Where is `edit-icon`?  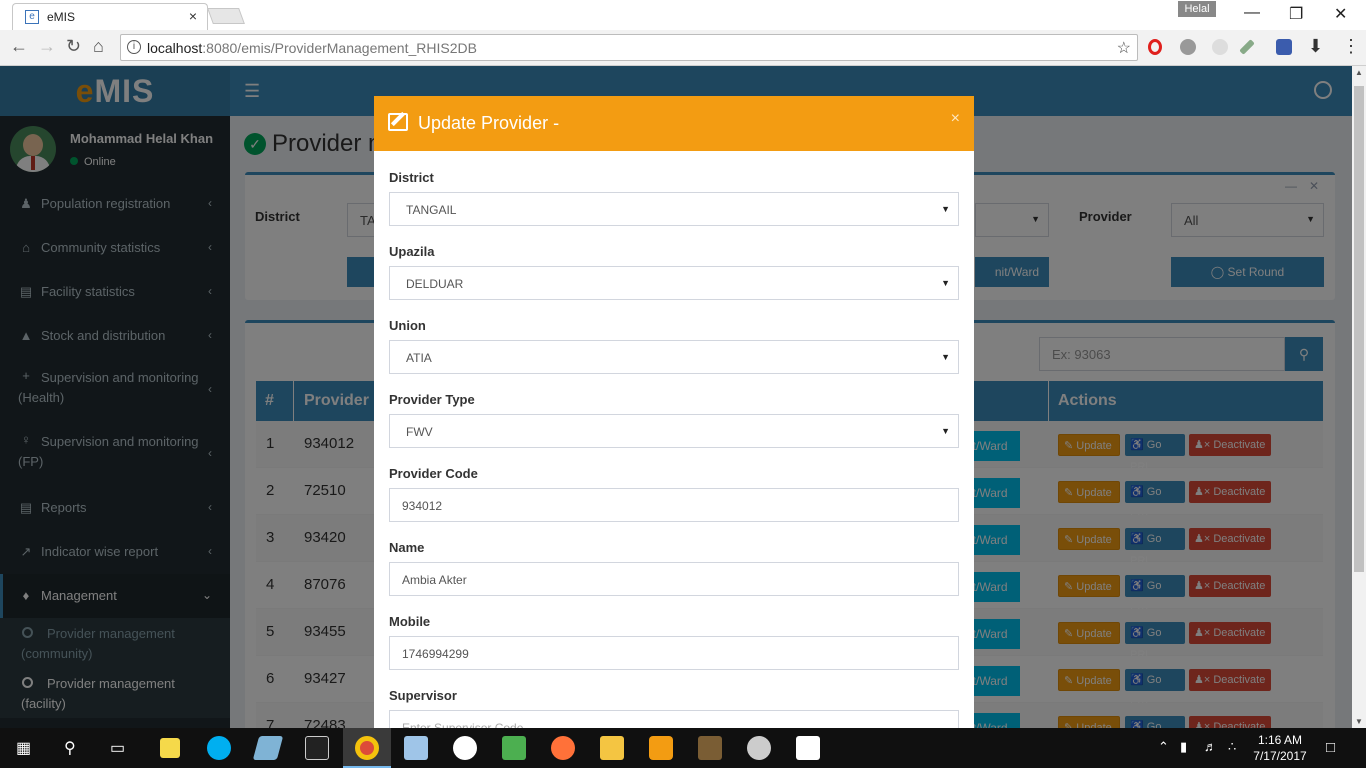
edit-icon is located at coordinates (398, 122).